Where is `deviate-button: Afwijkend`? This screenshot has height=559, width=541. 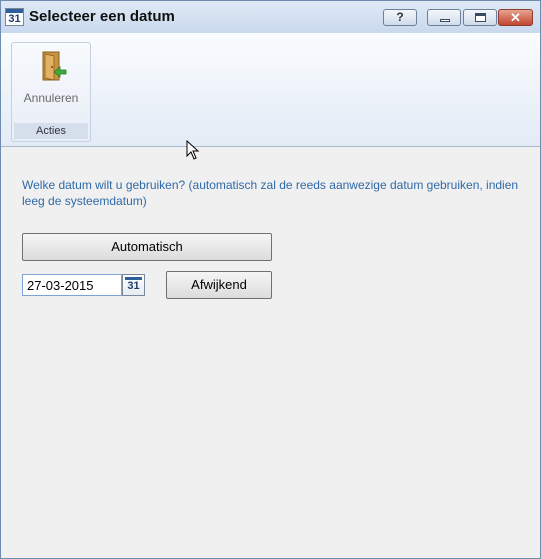
deviate-button: Afwijkend is located at coordinates (219, 285).